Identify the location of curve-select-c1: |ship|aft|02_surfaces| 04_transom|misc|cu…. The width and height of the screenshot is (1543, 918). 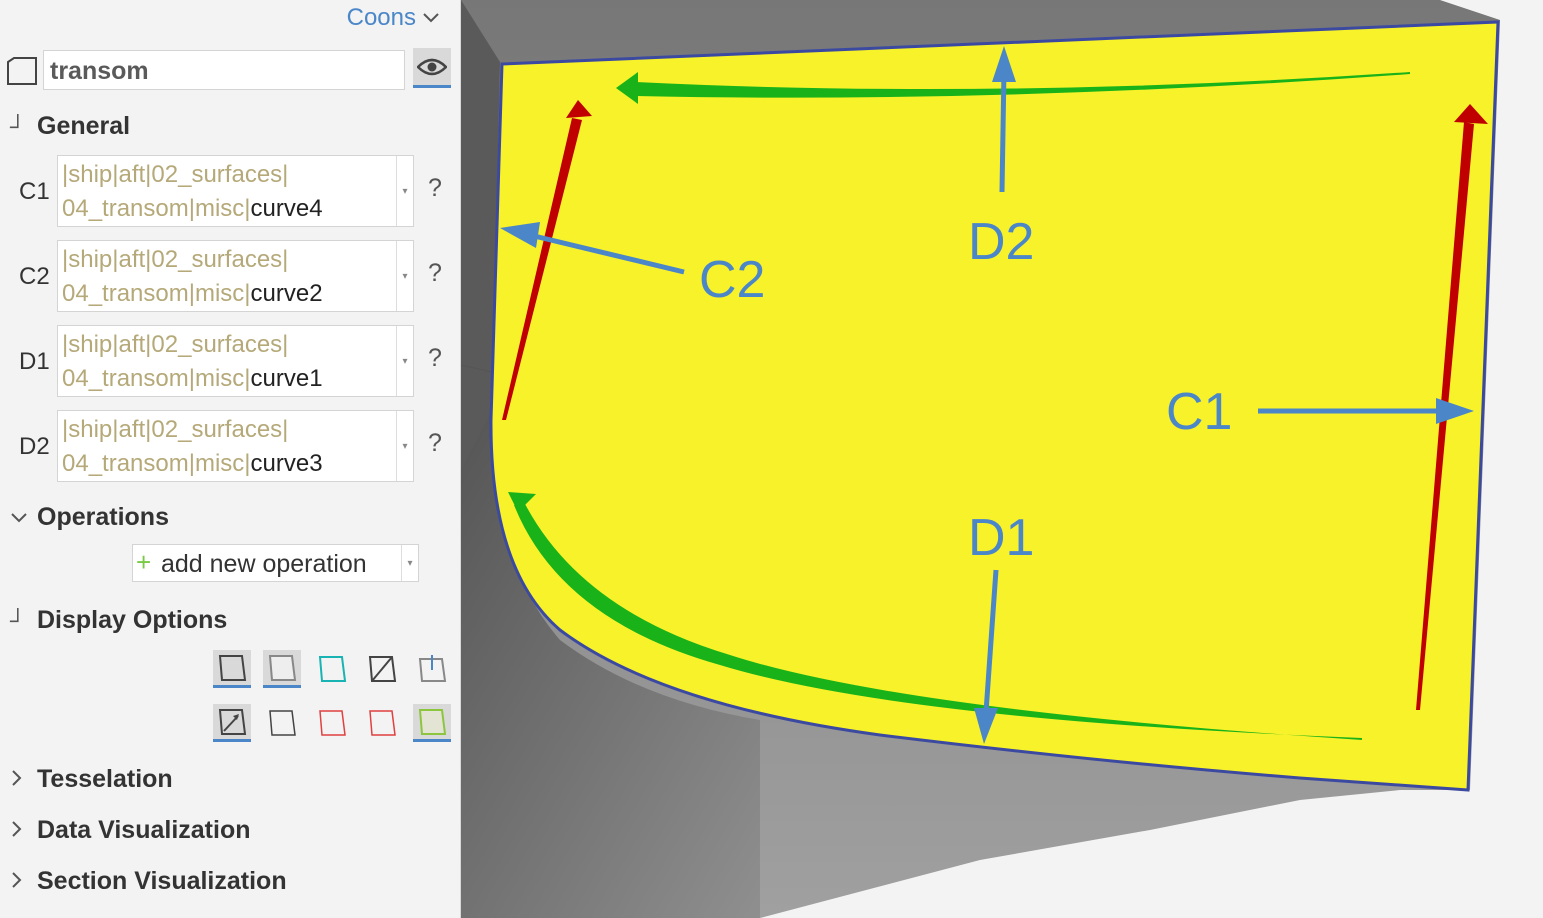
(235, 191).